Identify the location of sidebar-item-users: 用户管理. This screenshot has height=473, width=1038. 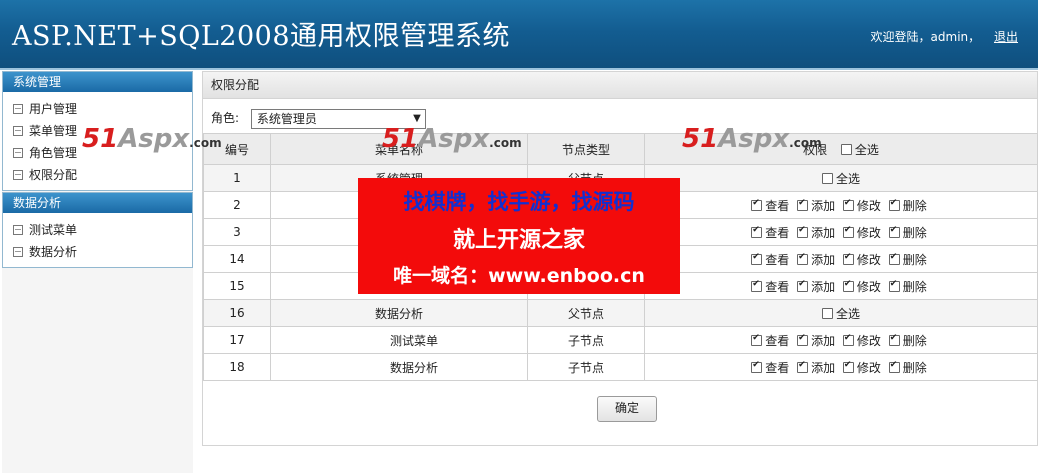
(102, 109).